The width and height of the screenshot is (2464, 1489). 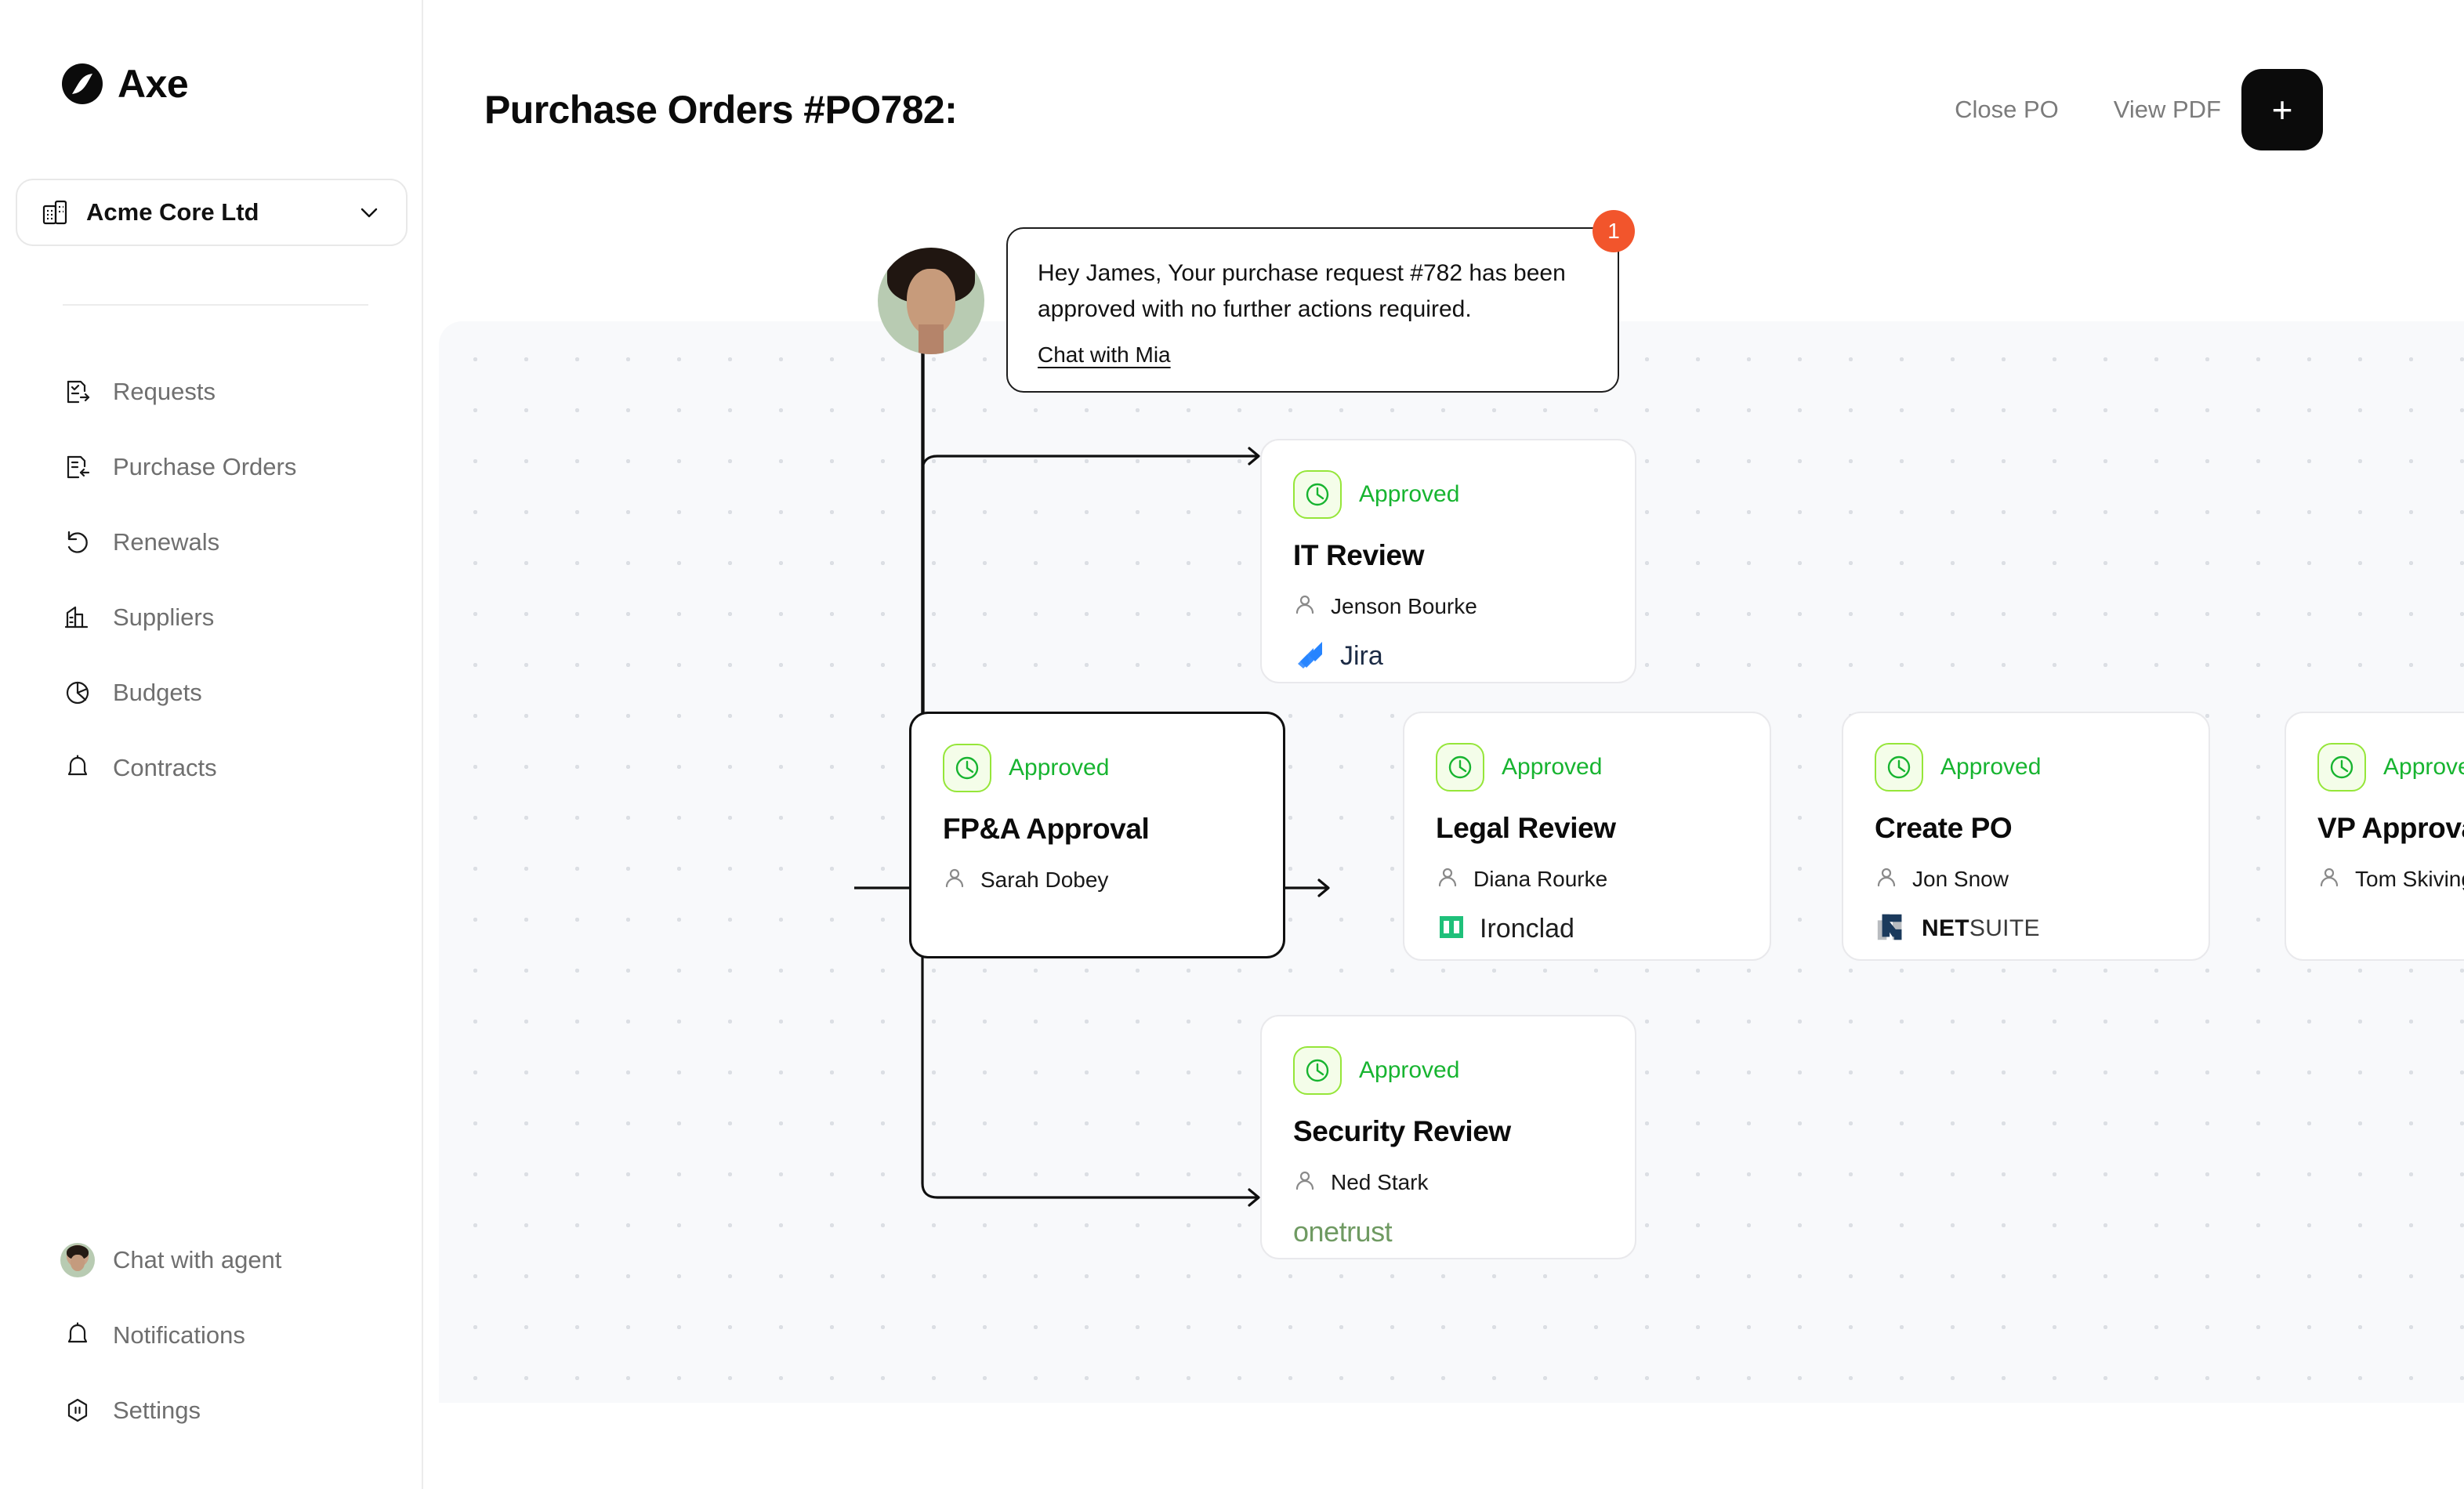 I want to click on sidebar-item-label: Renewals, so click(x=166, y=542).